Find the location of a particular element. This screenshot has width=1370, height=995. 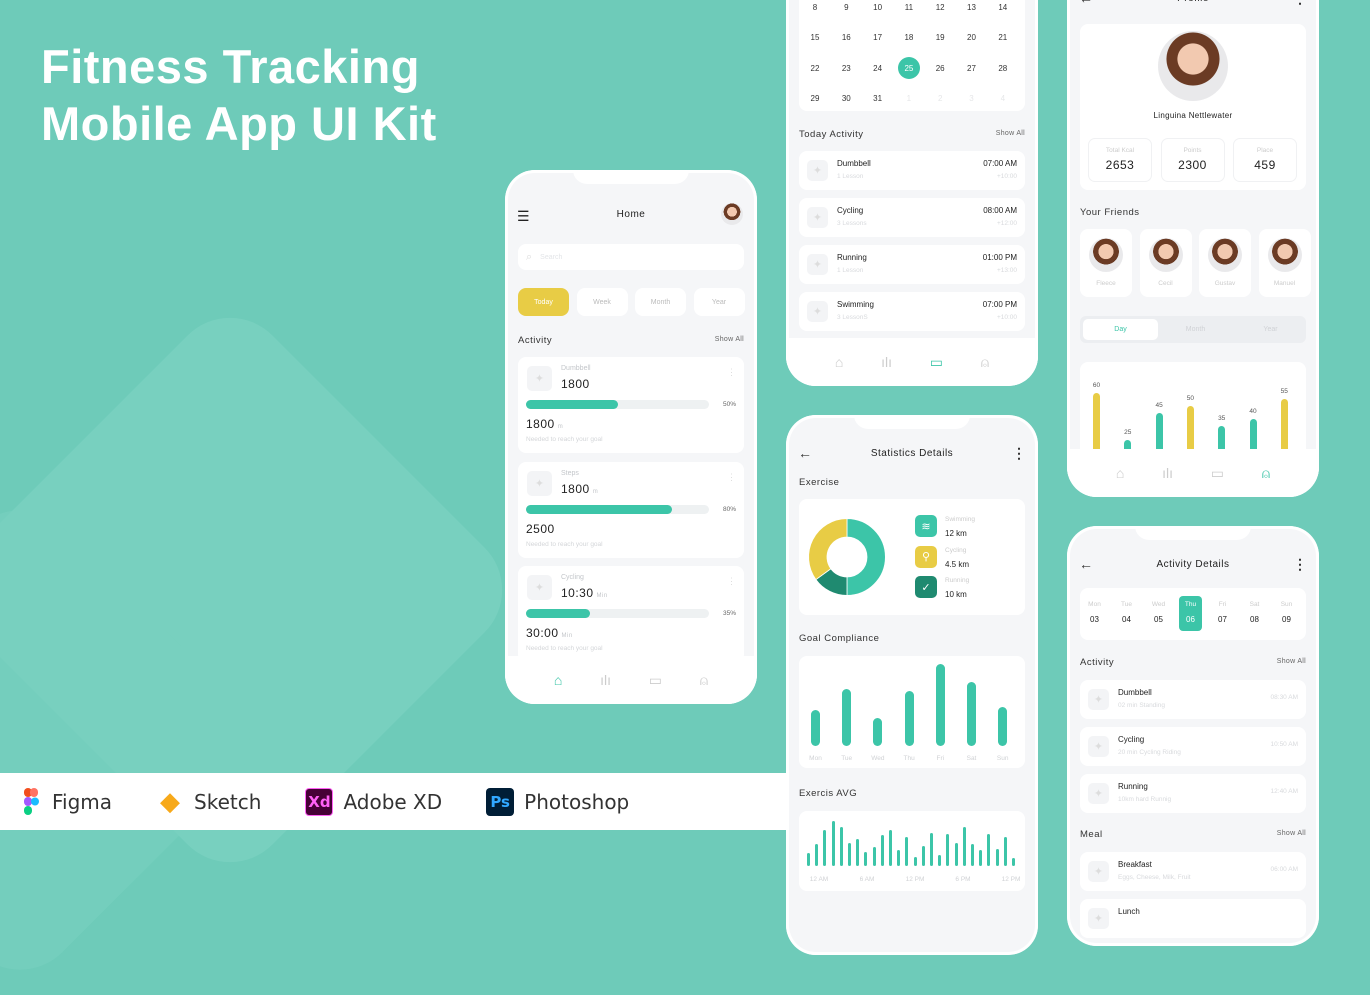

calendar-day: 10 is located at coordinates (878, 9).